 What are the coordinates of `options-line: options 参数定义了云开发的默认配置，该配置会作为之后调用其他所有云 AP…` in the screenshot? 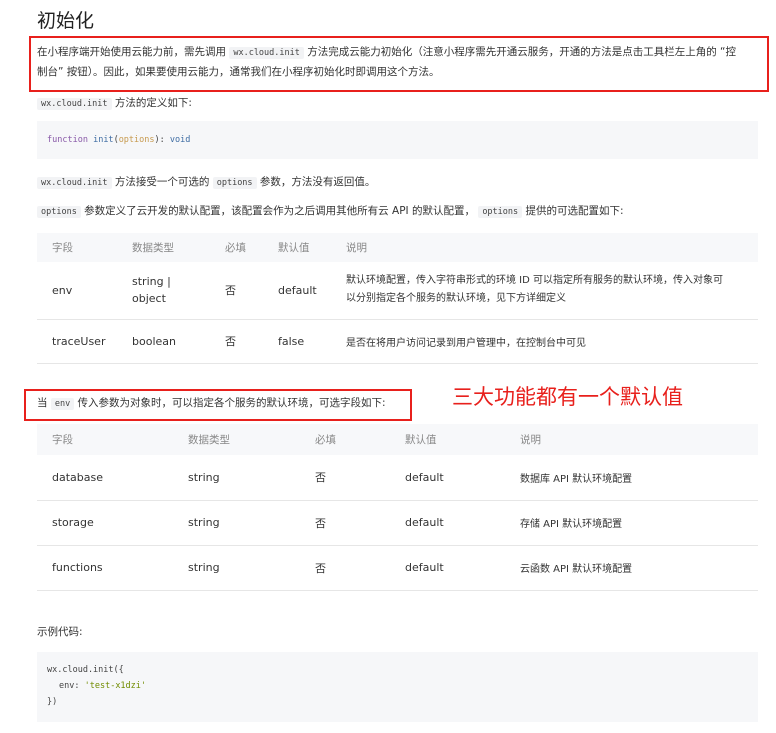 It's located at (330, 212).